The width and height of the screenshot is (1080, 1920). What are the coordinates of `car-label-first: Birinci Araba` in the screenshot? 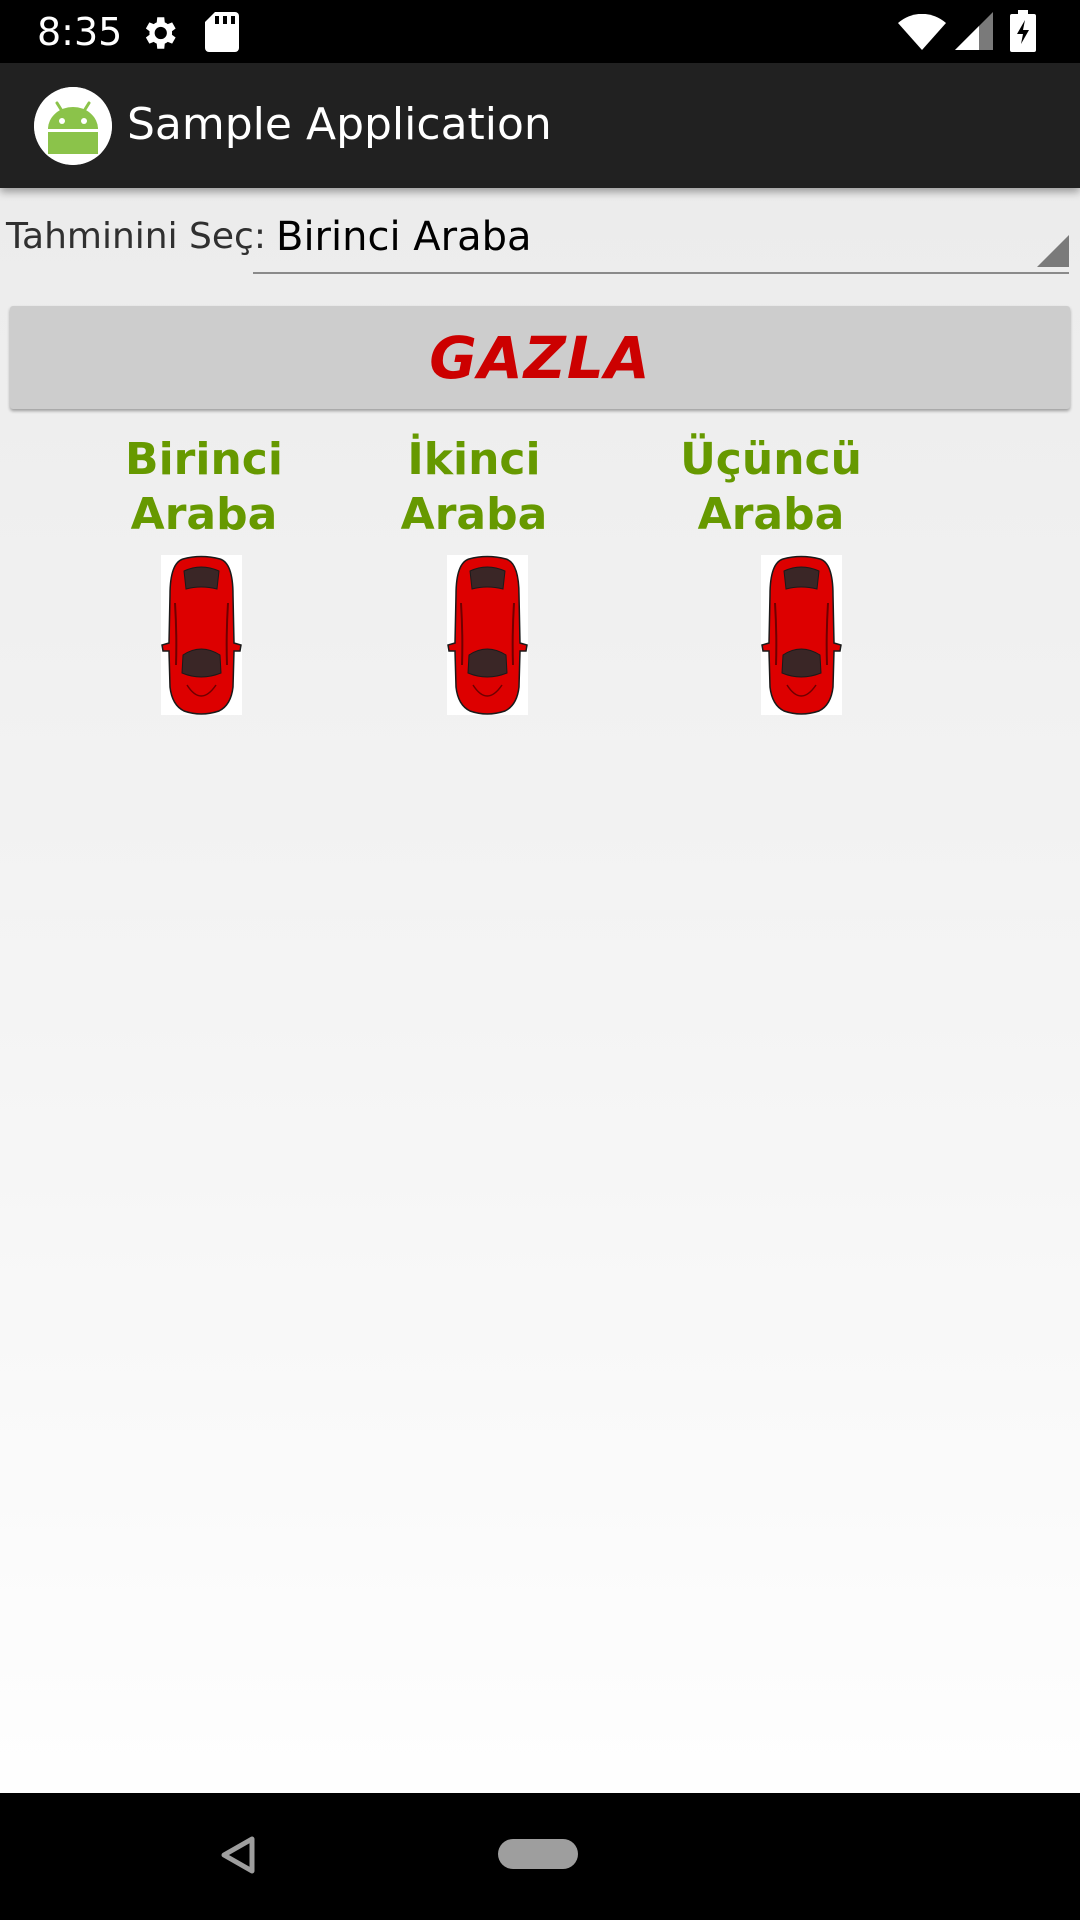 It's located at (204, 487).